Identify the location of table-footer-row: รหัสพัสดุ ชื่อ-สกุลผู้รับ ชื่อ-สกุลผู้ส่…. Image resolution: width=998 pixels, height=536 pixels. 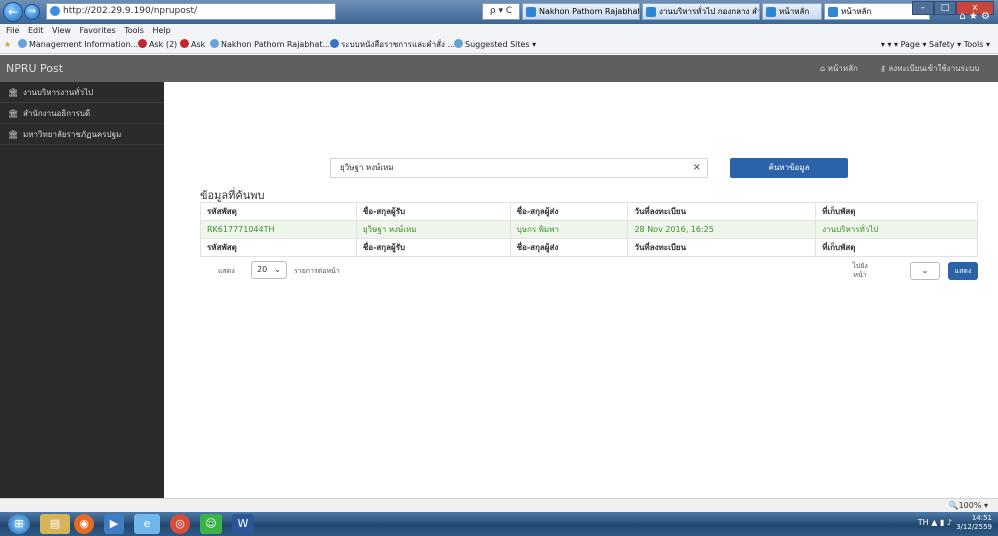
(589, 247).